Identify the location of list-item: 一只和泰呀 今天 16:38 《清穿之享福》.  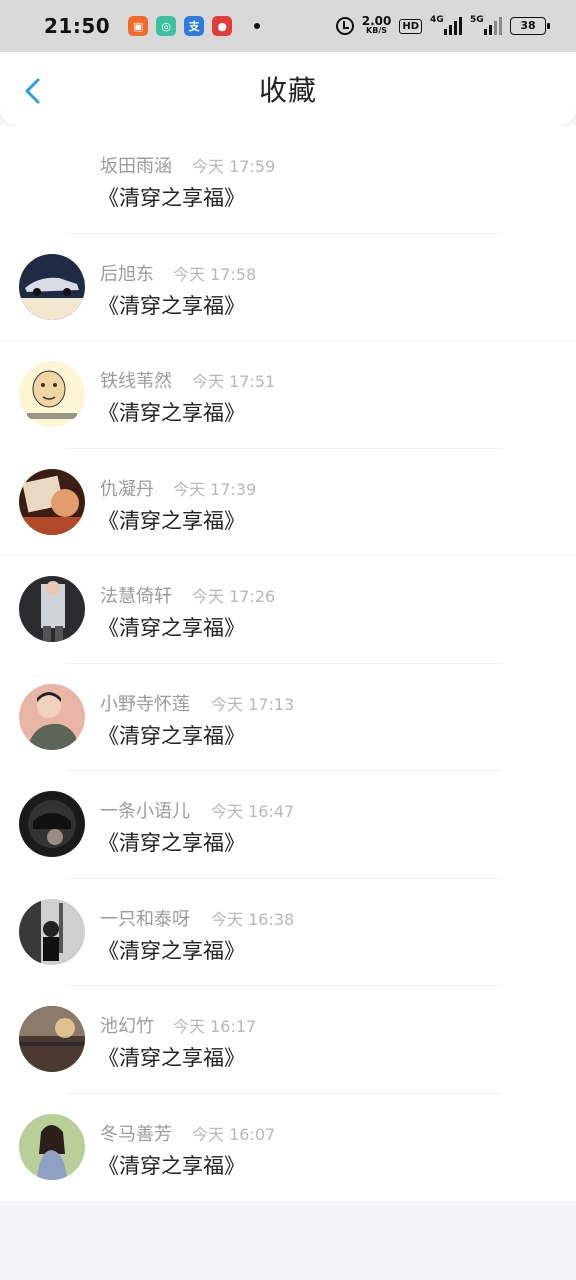
(288, 932).